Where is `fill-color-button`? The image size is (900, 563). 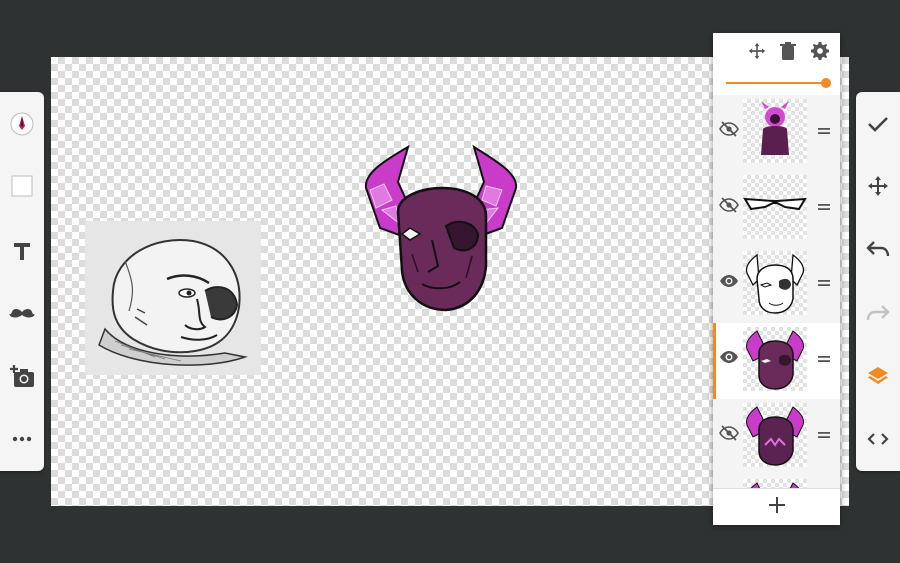
fill-color-button is located at coordinates (22, 186).